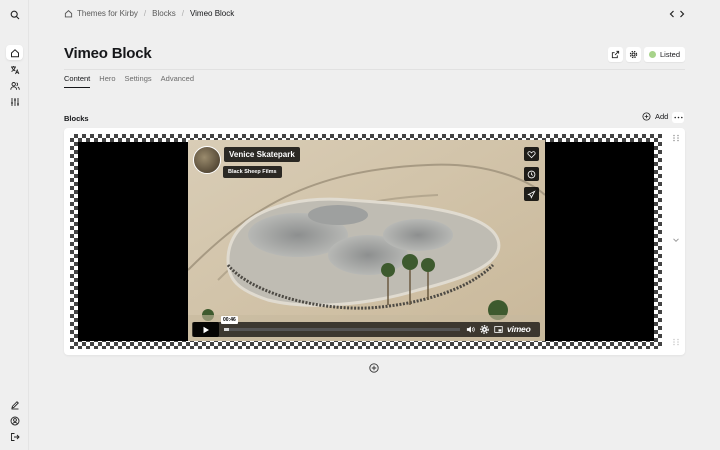 The height and width of the screenshot is (450, 720). I want to click on next-page-icon, so click(682, 14).